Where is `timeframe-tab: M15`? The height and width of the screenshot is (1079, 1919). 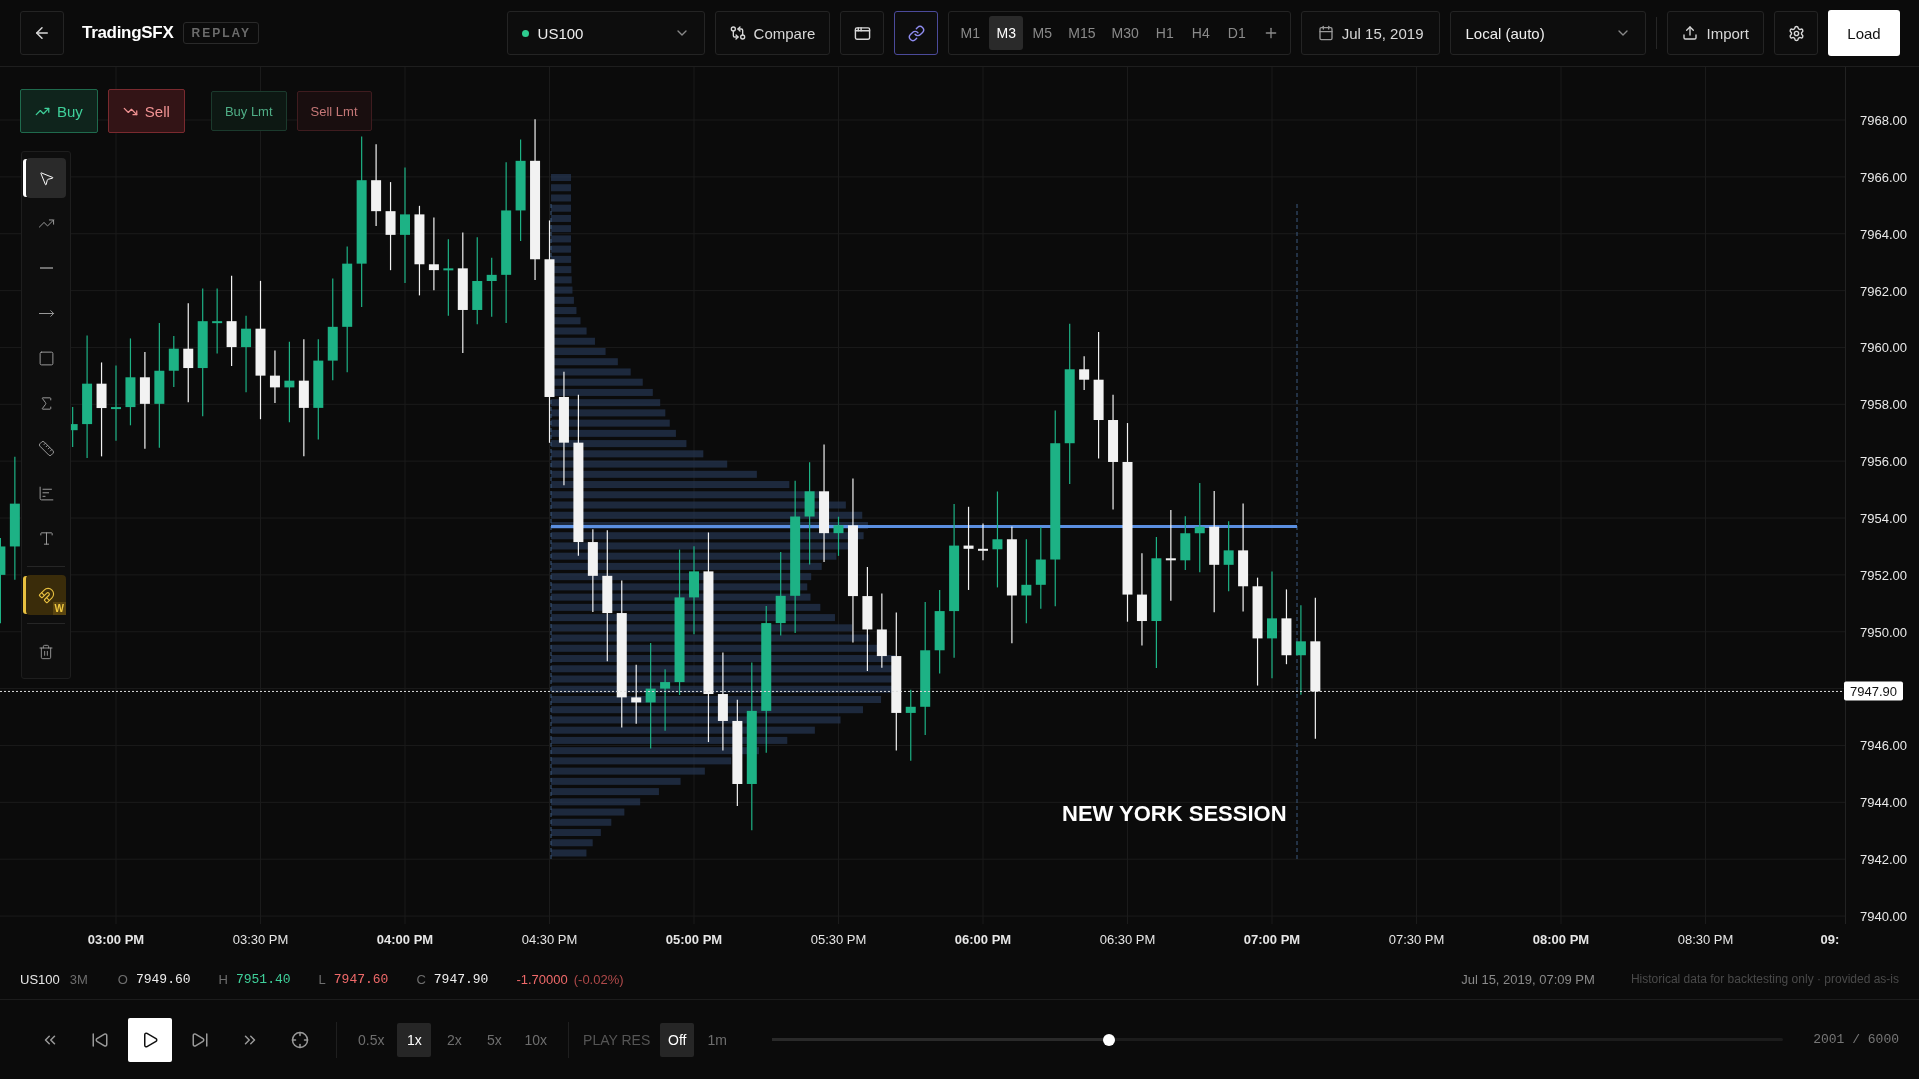 timeframe-tab: M15 is located at coordinates (1082, 33).